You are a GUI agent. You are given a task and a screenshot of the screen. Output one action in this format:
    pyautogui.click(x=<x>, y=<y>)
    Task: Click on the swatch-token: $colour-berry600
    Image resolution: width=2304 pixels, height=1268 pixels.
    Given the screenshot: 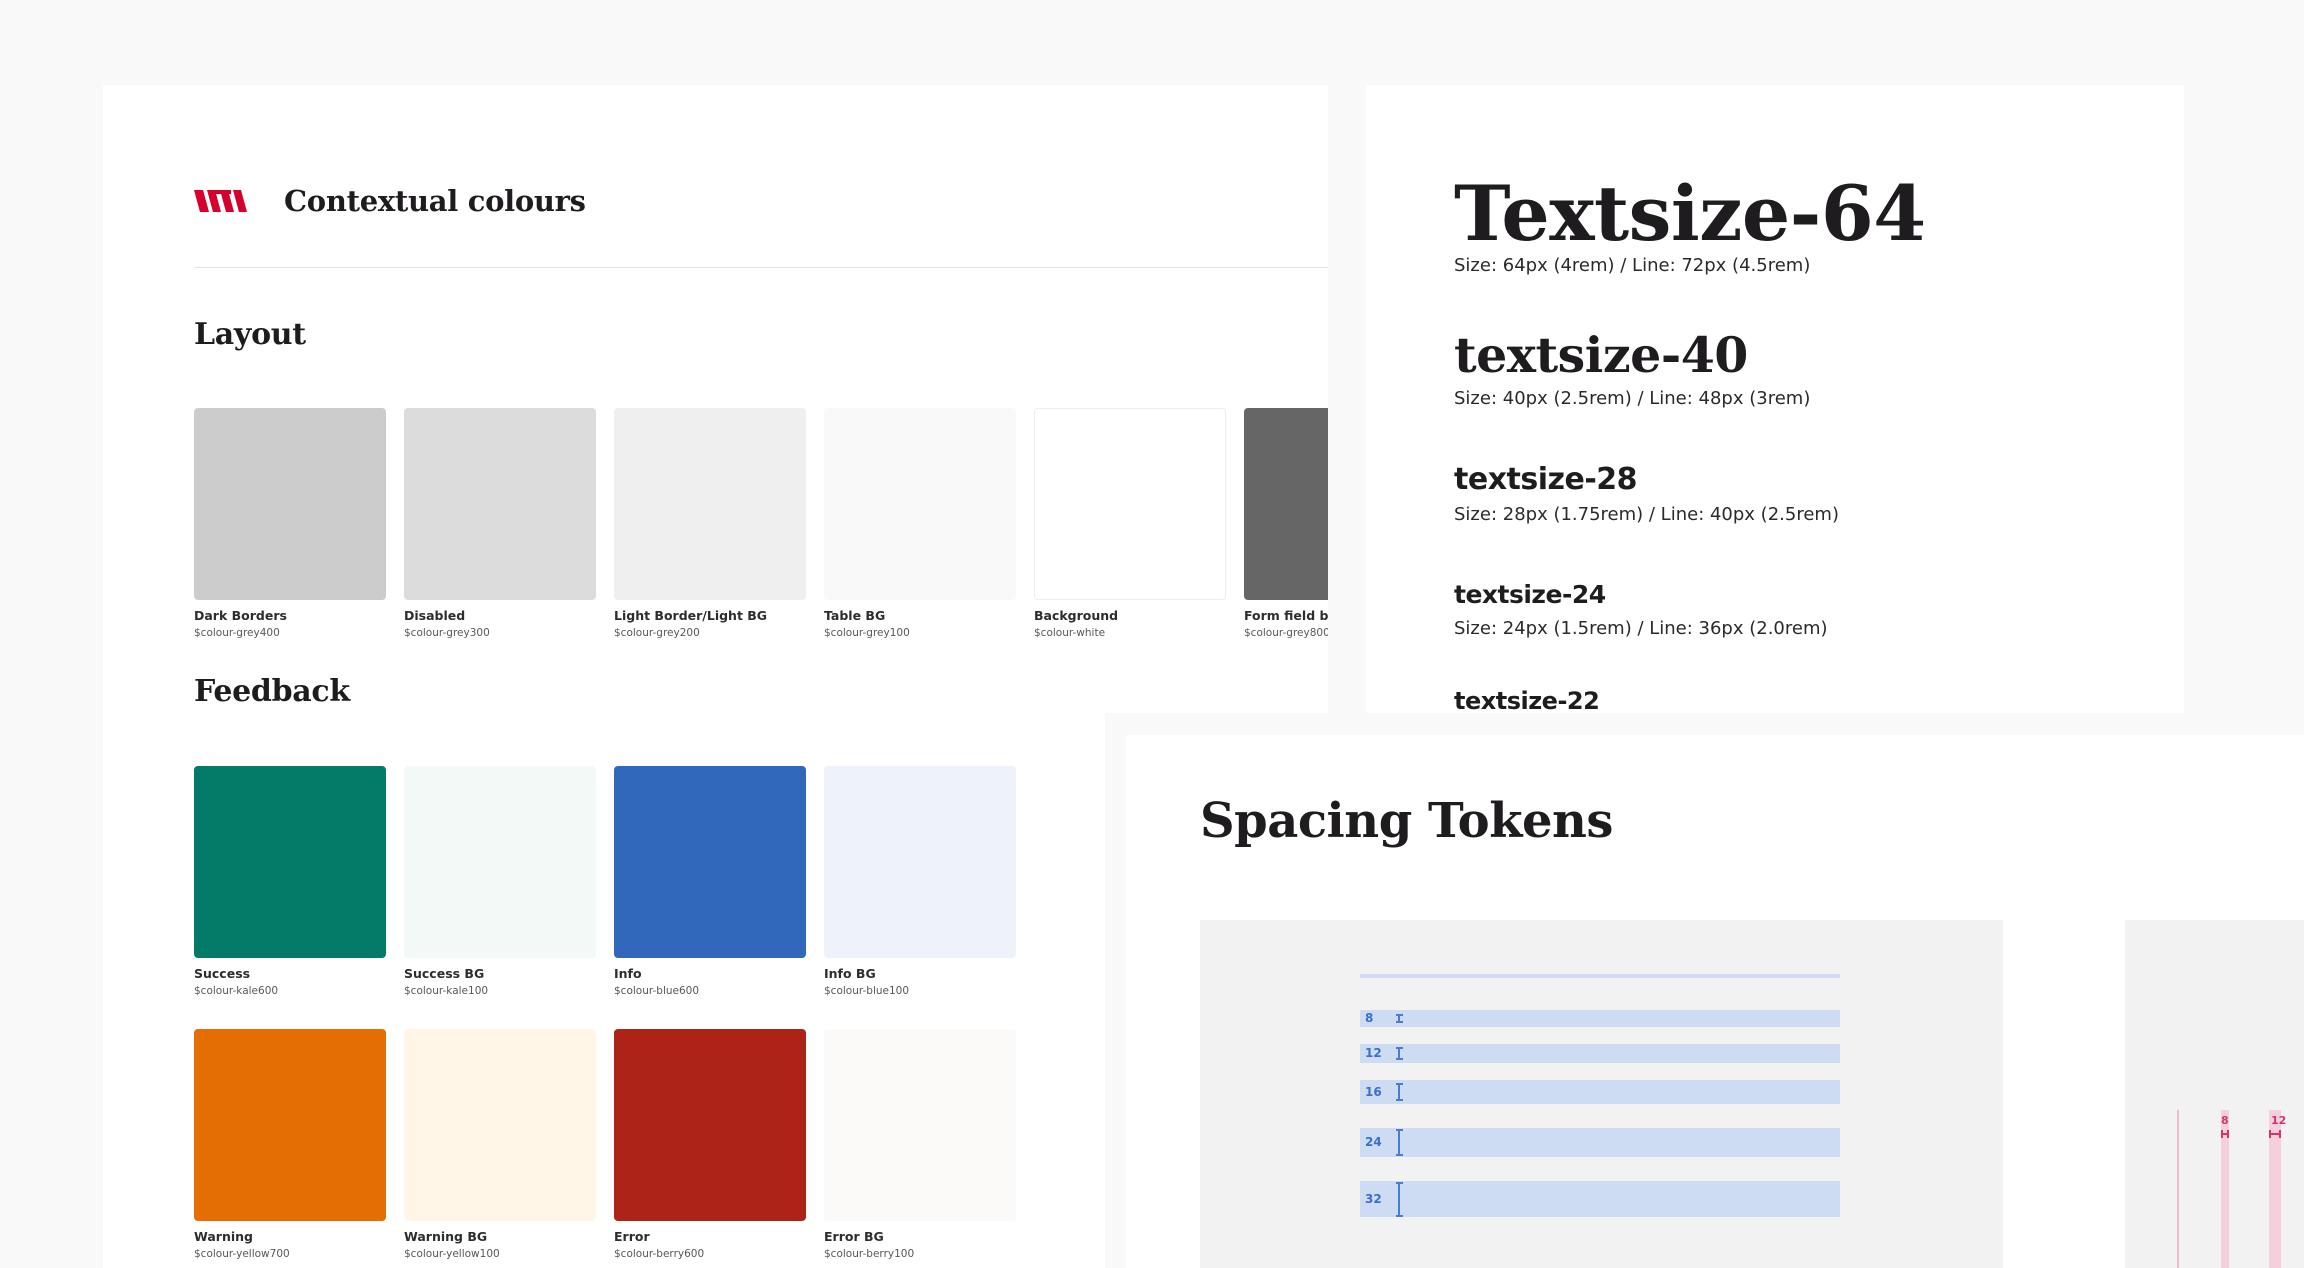 What is the action you would take?
    pyautogui.click(x=659, y=1254)
    